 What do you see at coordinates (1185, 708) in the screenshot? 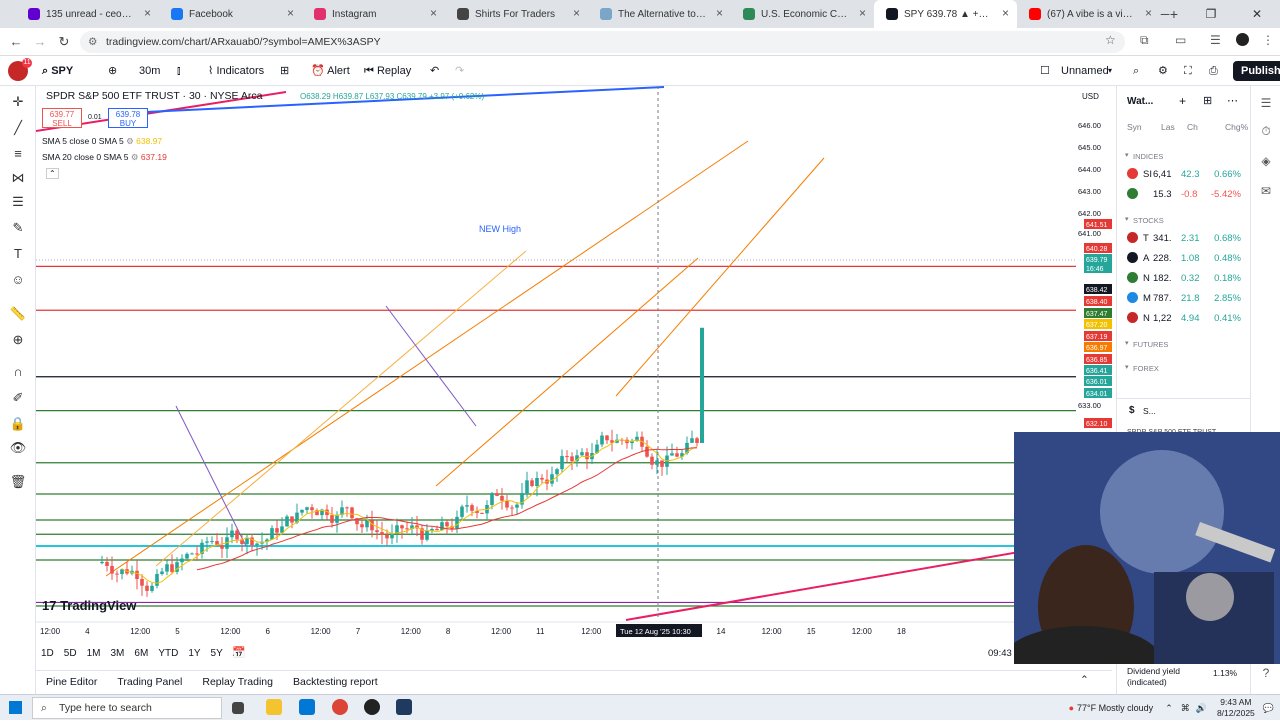
I see `network-icon: ⌘` at bounding box center [1185, 708].